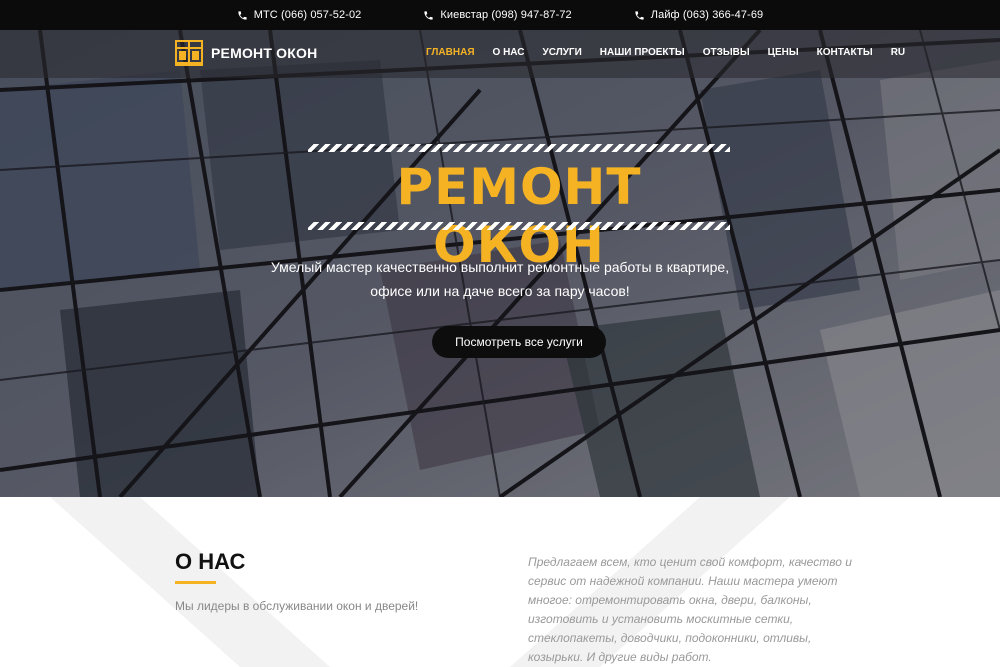  What do you see at coordinates (562, 52) in the screenshot?
I see `menu-item-services: УСЛУГИ` at bounding box center [562, 52].